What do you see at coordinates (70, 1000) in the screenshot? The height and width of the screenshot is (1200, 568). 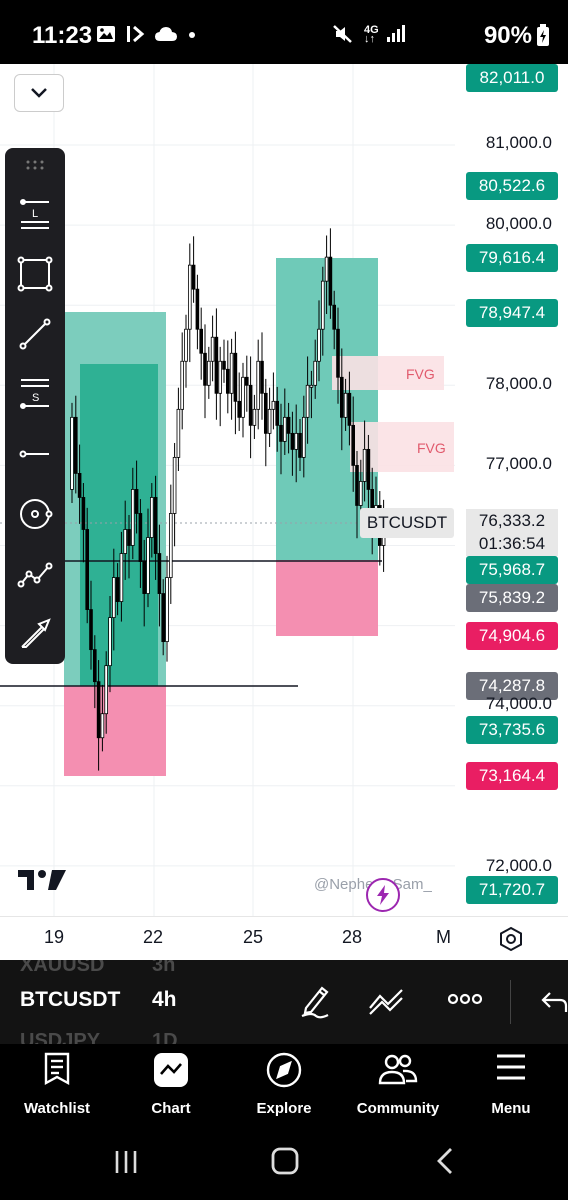 I see `symbol-name: BTCUSDT` at bounding box center [70, 1000].